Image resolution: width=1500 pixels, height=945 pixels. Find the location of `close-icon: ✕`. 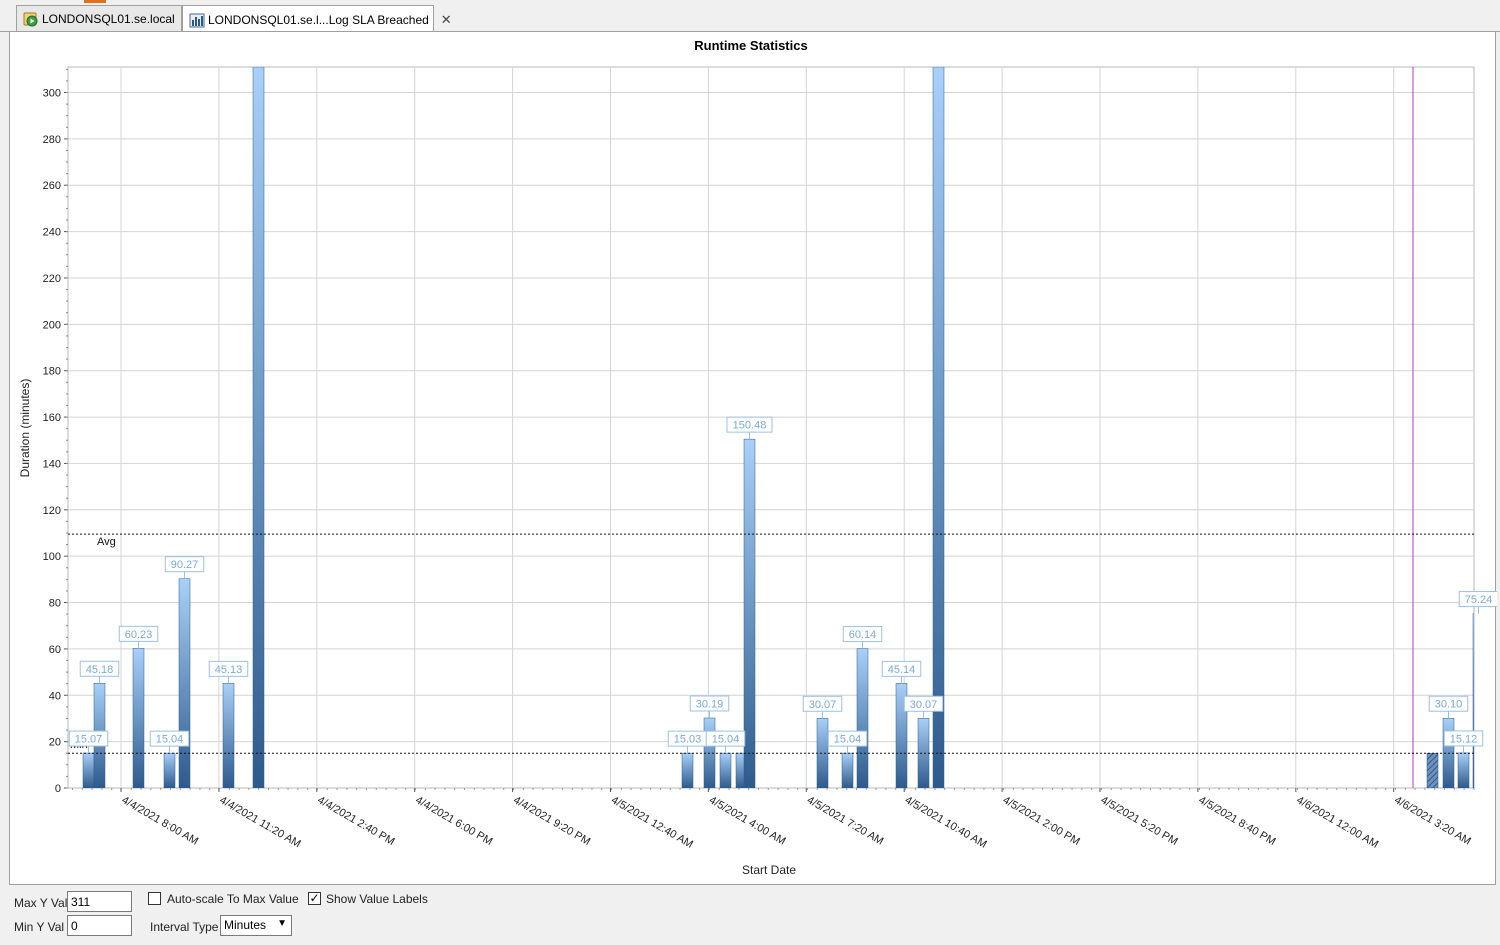

close-icon: ✕ is located at coordinates (446, 20).